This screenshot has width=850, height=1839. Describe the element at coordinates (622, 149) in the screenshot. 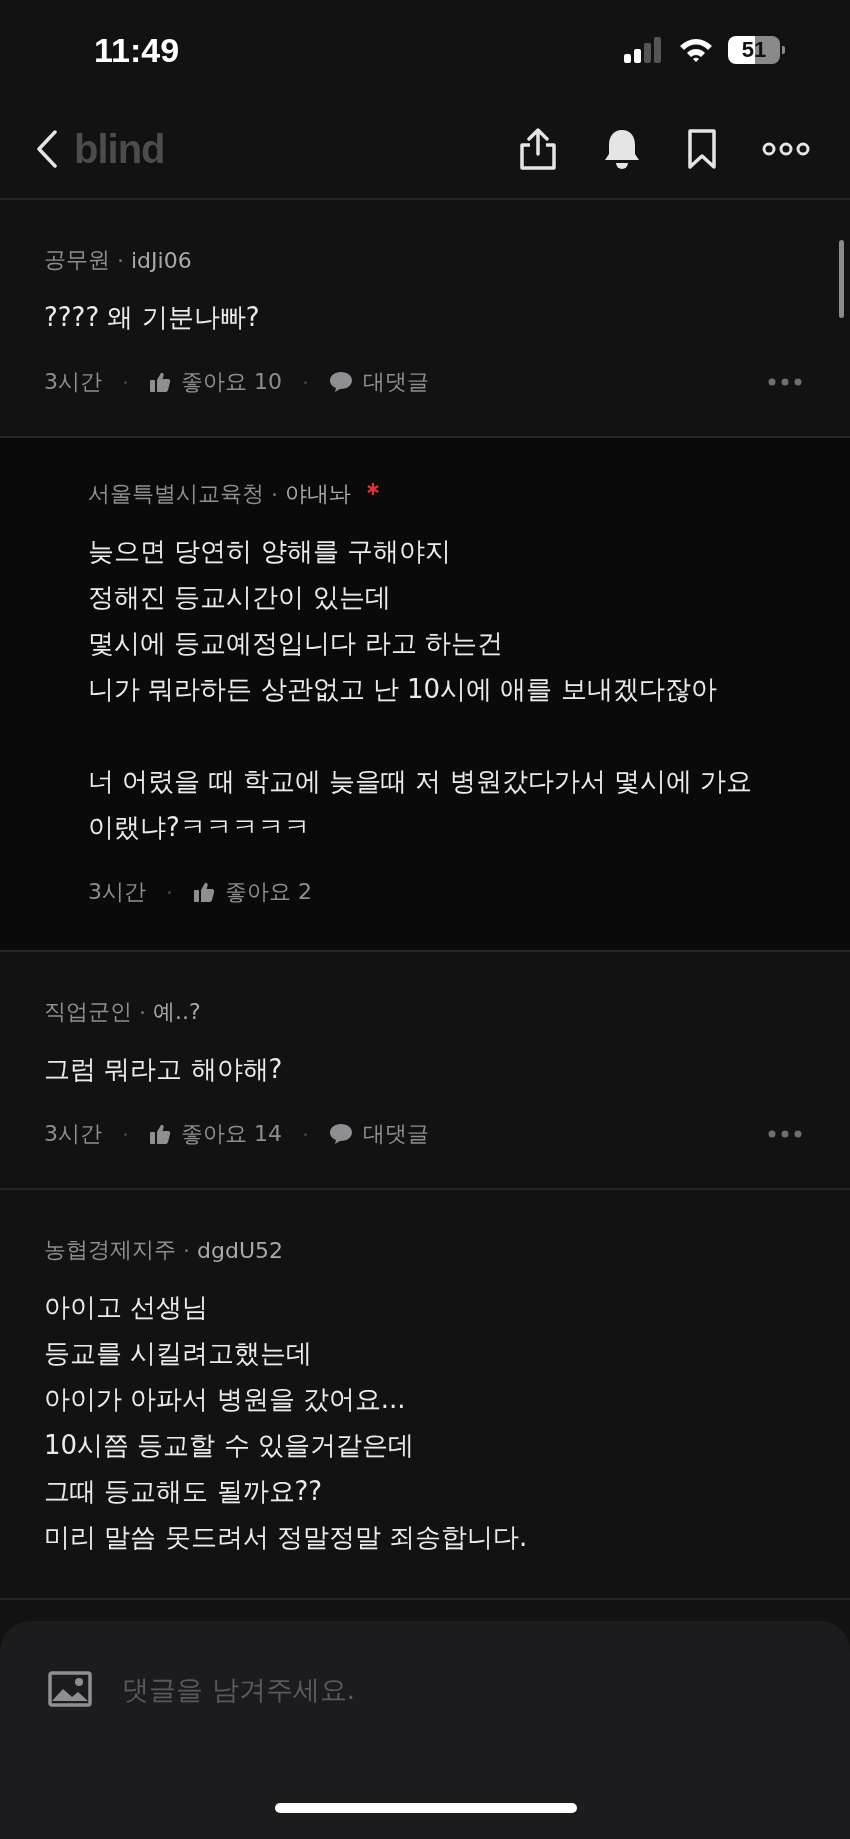

I see `notification-bell-icon` at that location.